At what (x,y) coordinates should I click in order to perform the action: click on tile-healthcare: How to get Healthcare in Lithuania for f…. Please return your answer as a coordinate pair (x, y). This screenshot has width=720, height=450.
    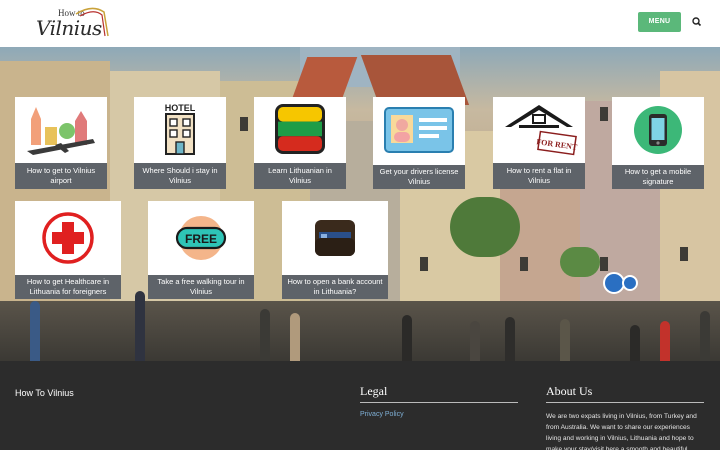
    Looking at the image, I should click on (68, 250).